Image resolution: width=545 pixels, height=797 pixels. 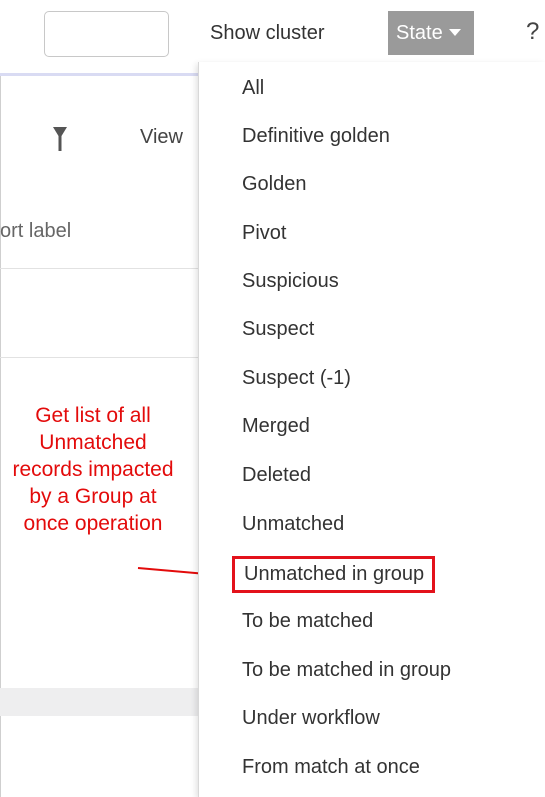 What do you see at coordinates (454, 32) in the screenshot?
I see `caret-down-icon` at bounding box center [454, 32].